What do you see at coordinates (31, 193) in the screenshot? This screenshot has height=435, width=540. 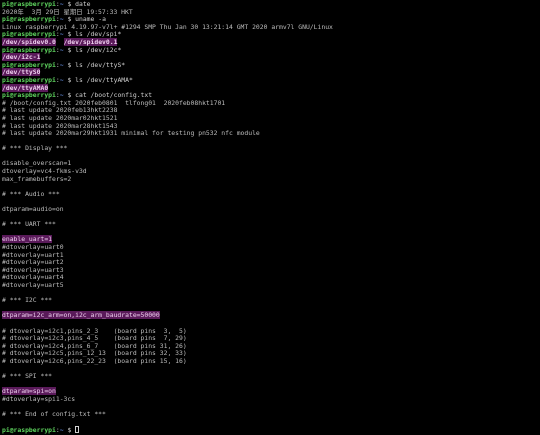 I see `output-text: # *** Audio ***` at bounding box center [31, 193].